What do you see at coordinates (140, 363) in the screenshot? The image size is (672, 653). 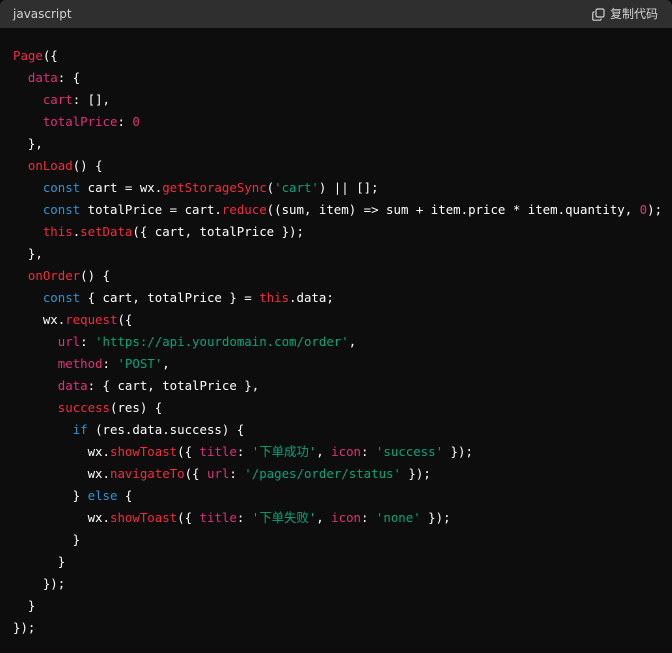 I see `code-token: 'POST'` at bounding box center [140, 363].